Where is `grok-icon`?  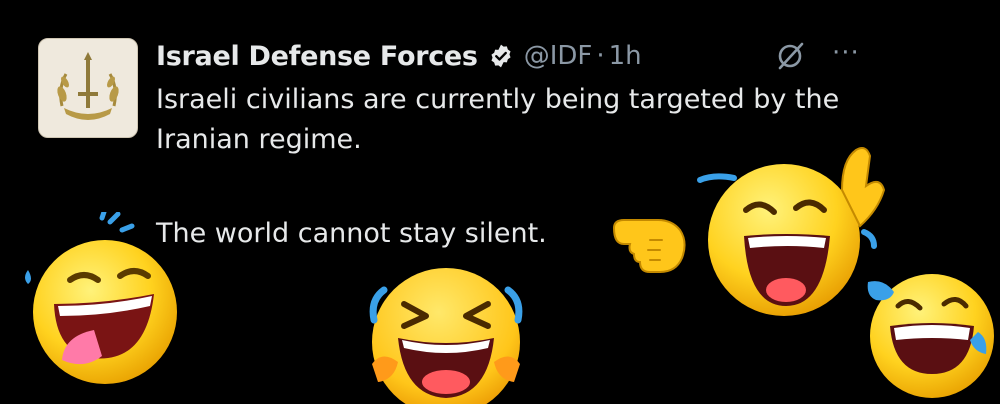 grok-icon is located at coordinates (790, 56).